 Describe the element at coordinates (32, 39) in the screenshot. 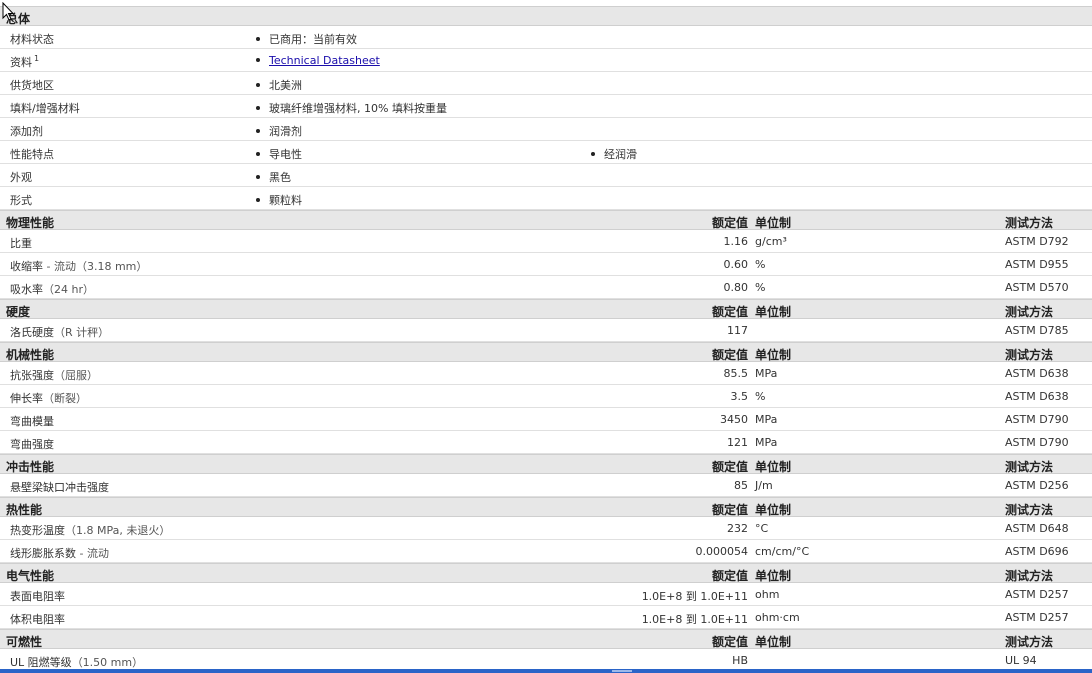

I see `property-label: 材料状态` at that location.